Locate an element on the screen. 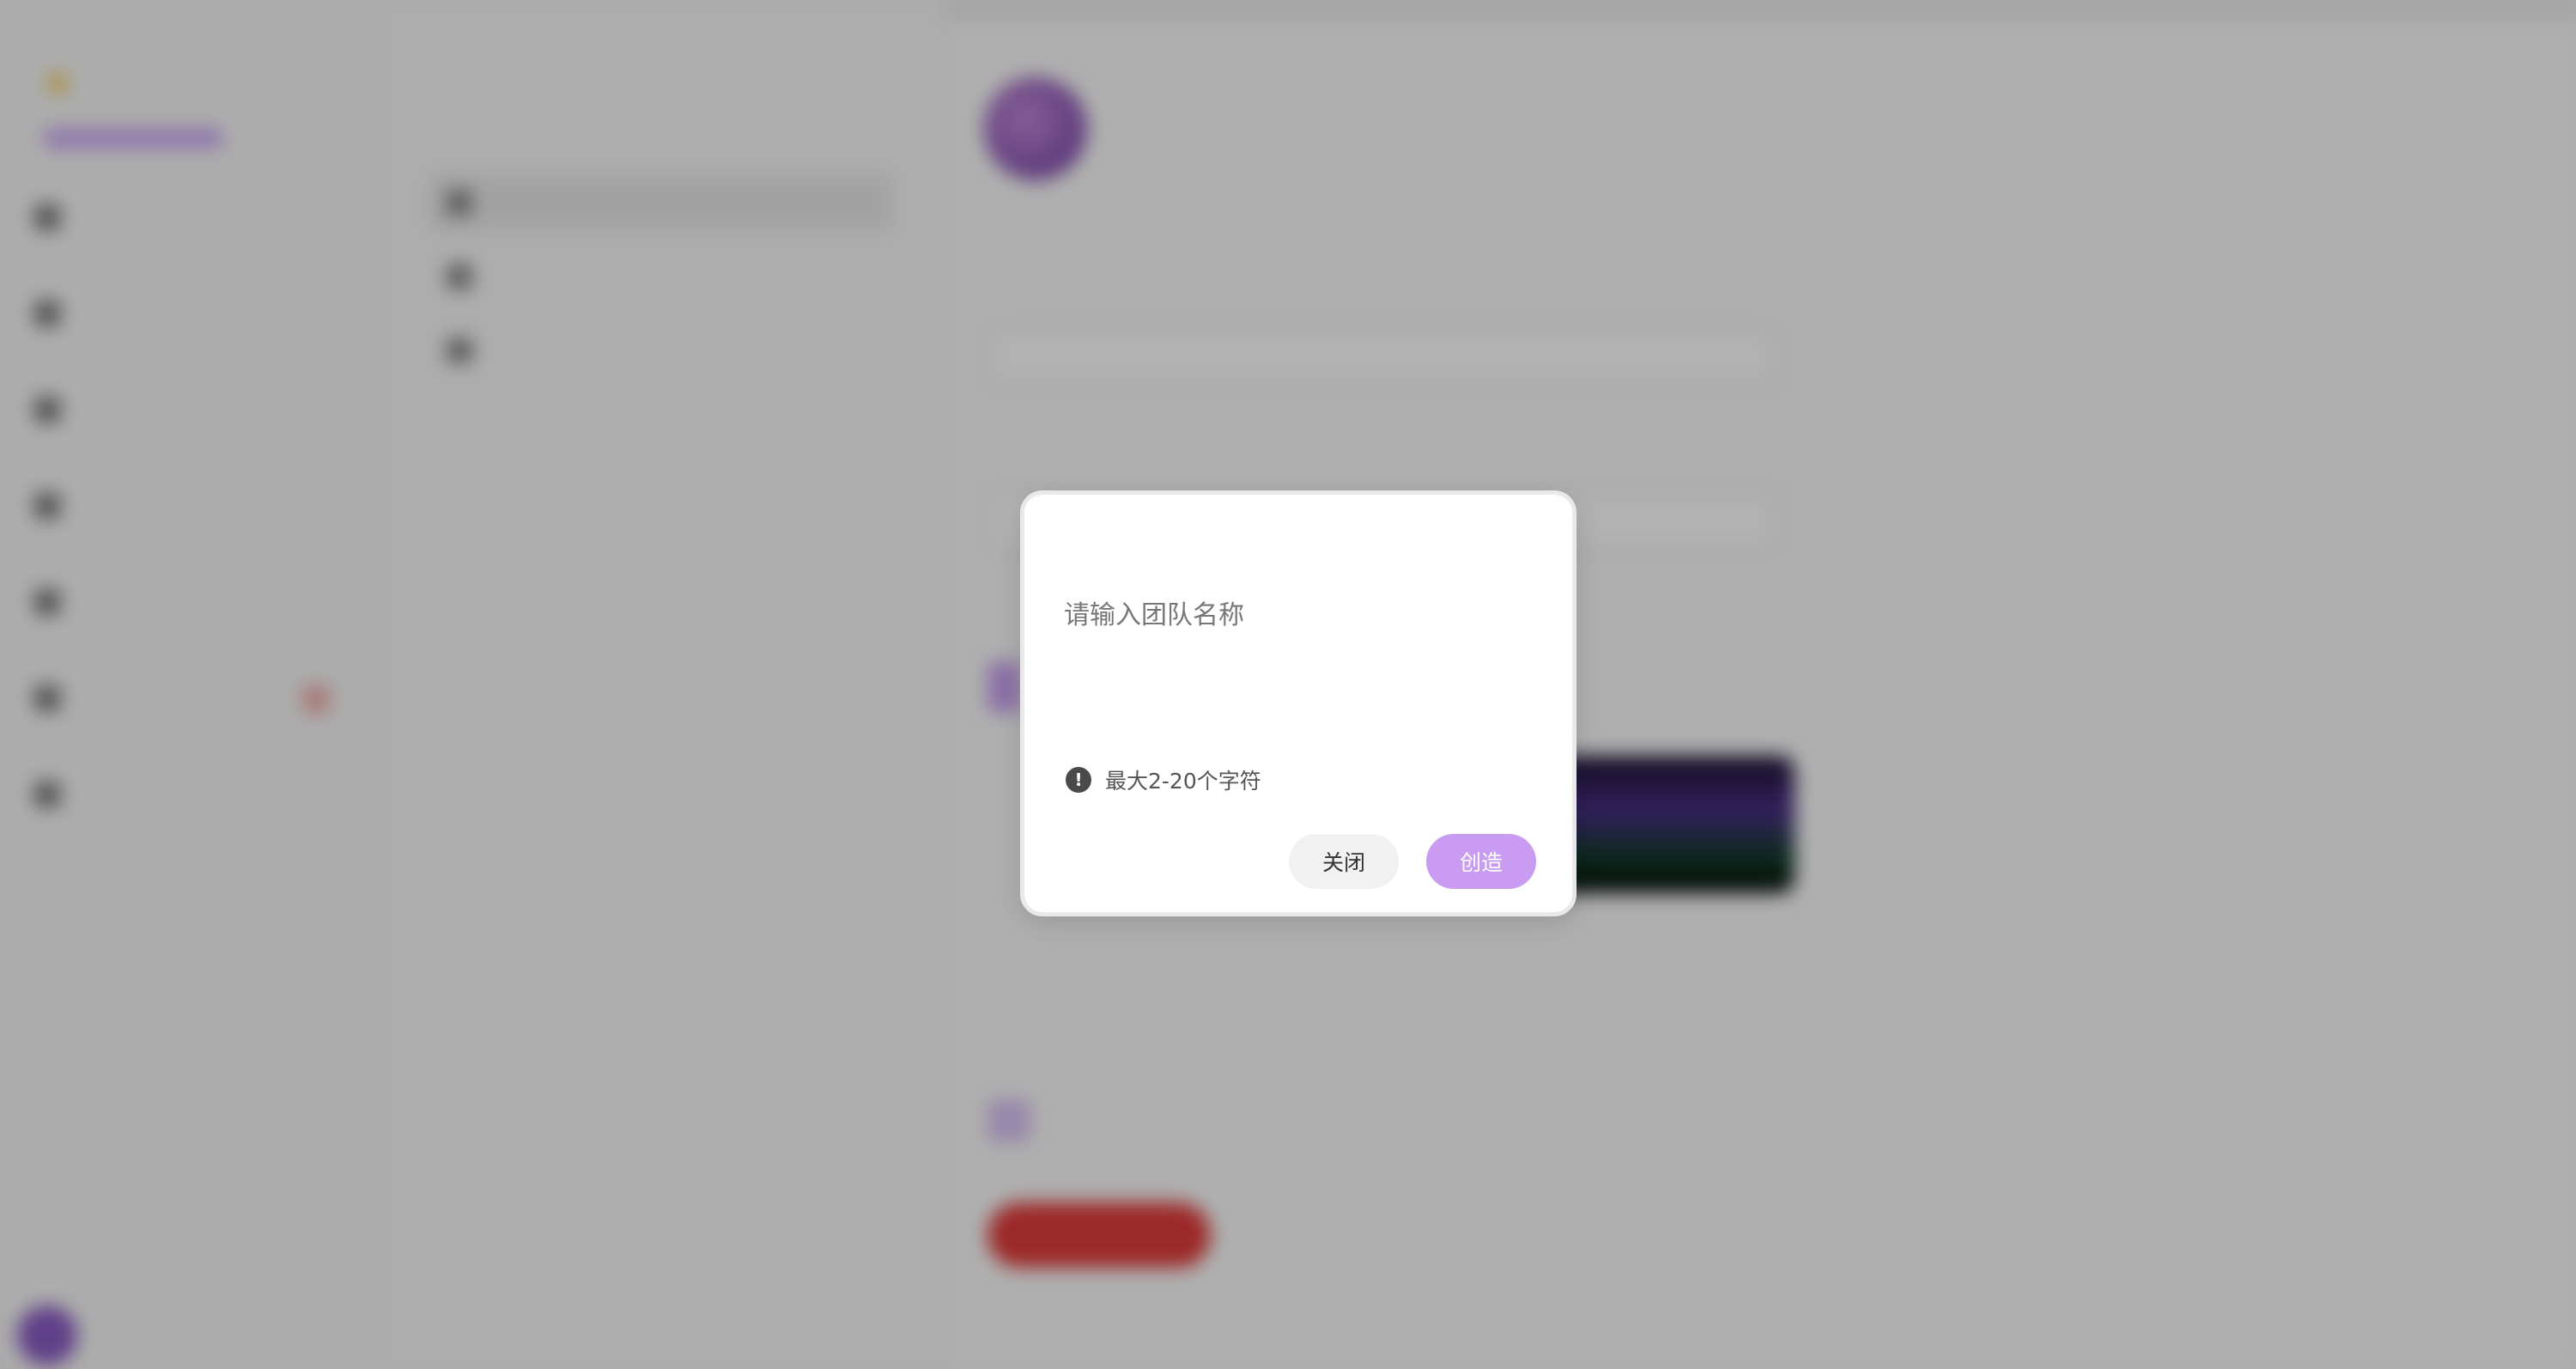 The height and width of the screenshot is (1369, 2576). exclamation-circle-icon: ! is located at coordinates (1078, 780).